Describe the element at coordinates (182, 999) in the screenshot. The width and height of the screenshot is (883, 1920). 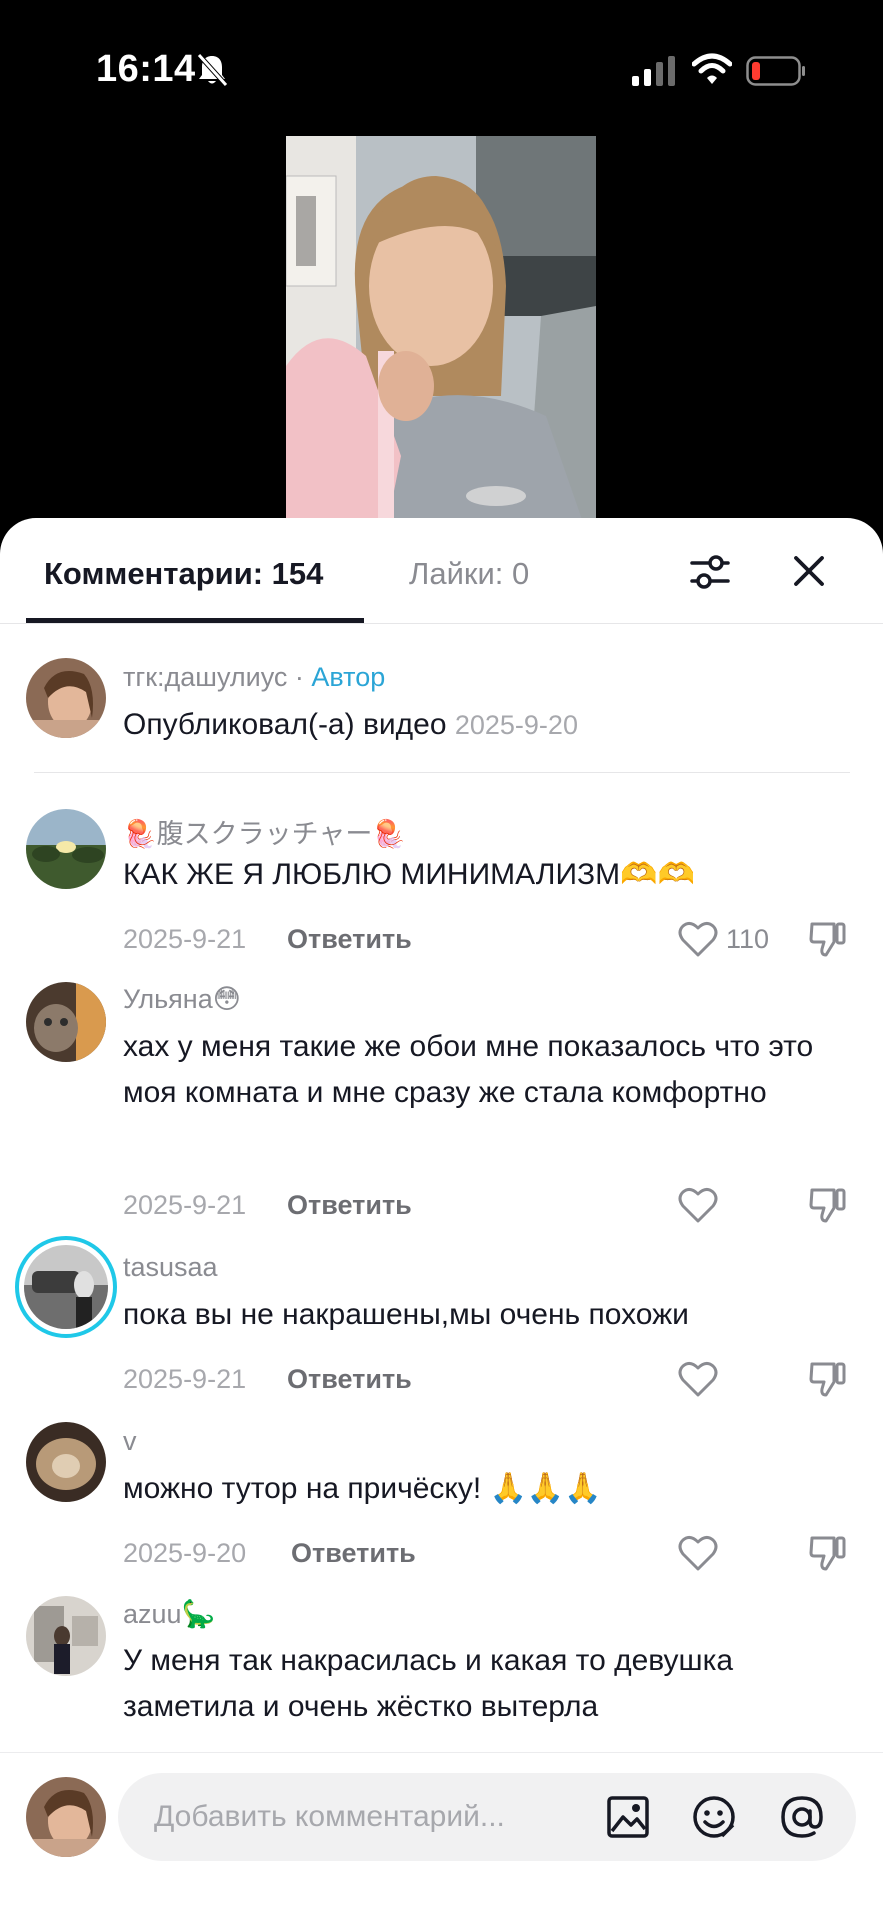
I see `comment-username: Ульяна😳` at that location.